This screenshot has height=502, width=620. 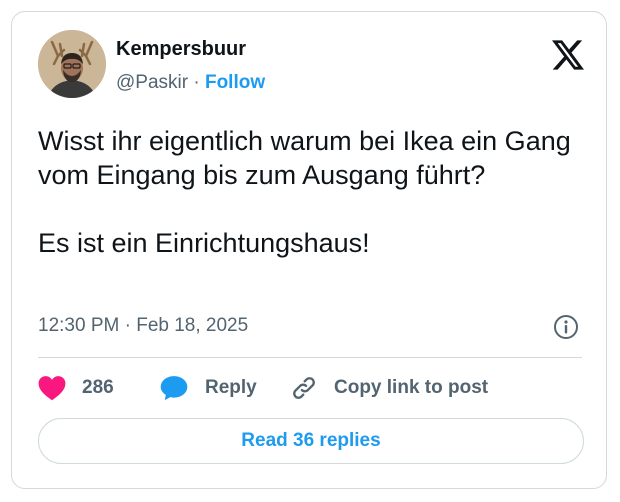 I want to click on author-handle-row: @Paskir · Follow, so click(x=190, y=83).